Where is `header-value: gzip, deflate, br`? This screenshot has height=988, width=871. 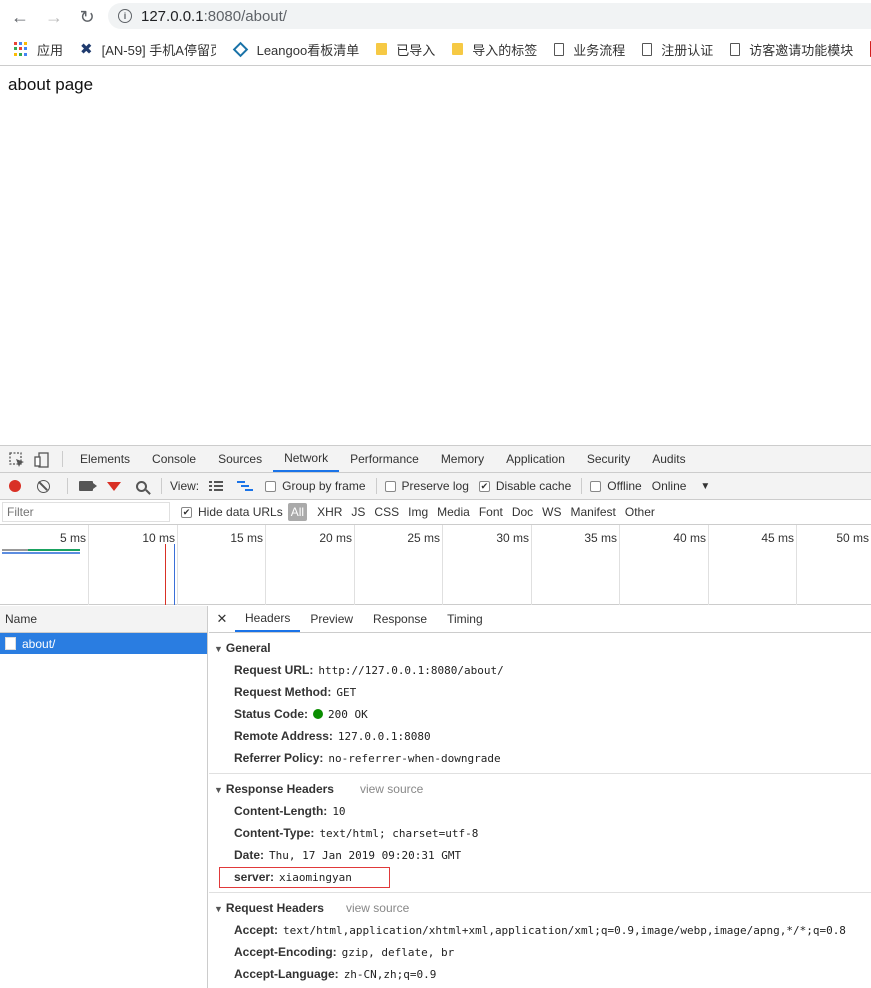 header-value: gzip, deflate, br is located at coordinates (398, 952).